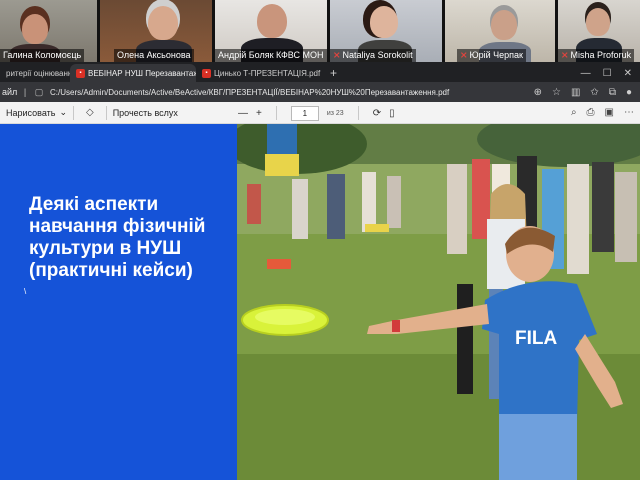  I want to click on pdf-actions: ⌕ ⎙ ▣ ⋯, so click(605, 112).